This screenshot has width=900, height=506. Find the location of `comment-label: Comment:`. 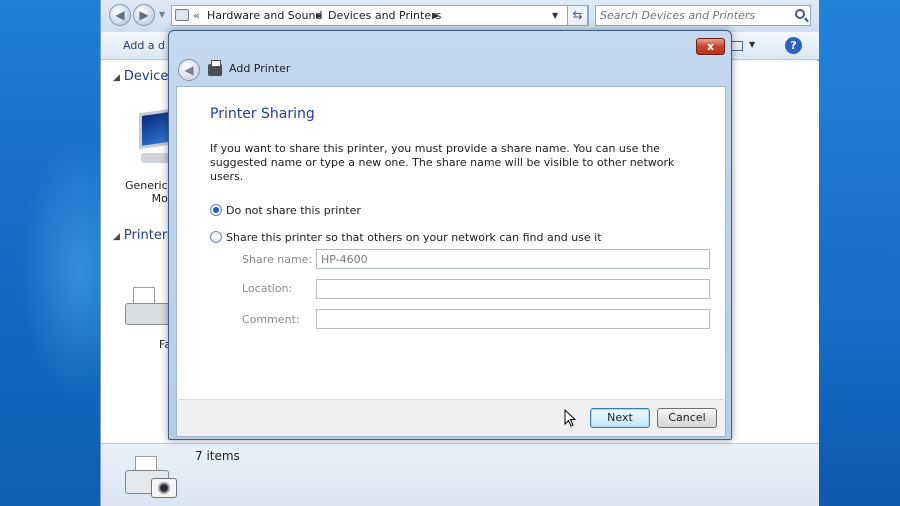

comment-label: Comment: is located at coordinates (271, 319).